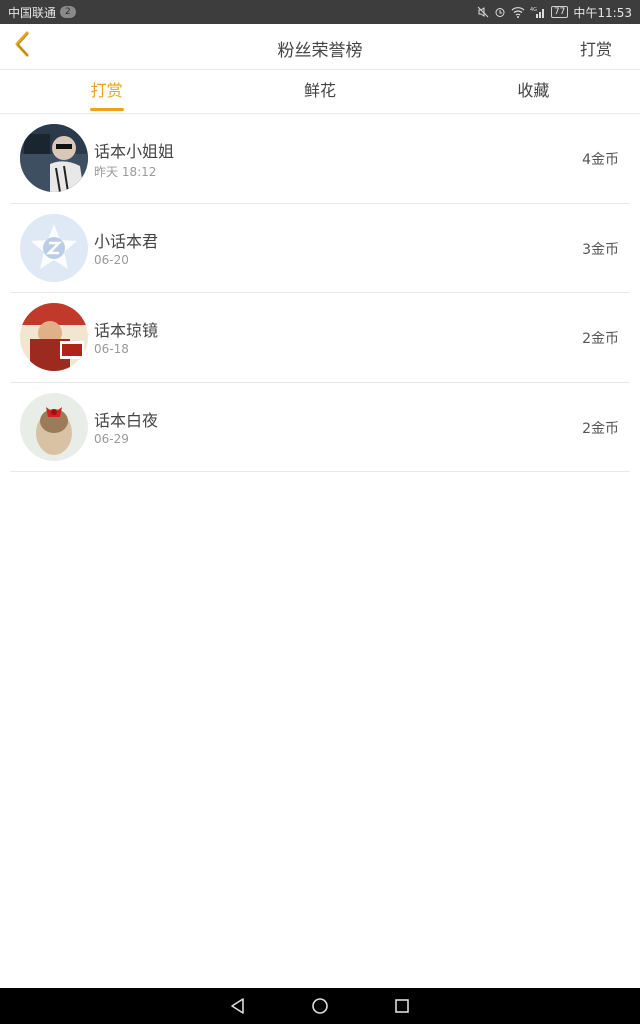 The width and height of the screenshot is (640, 1024). What do you see at coordinates (600, 160) in the screenshot?
I see `coin-amount: 4金币` at bounding box center [600, 160].